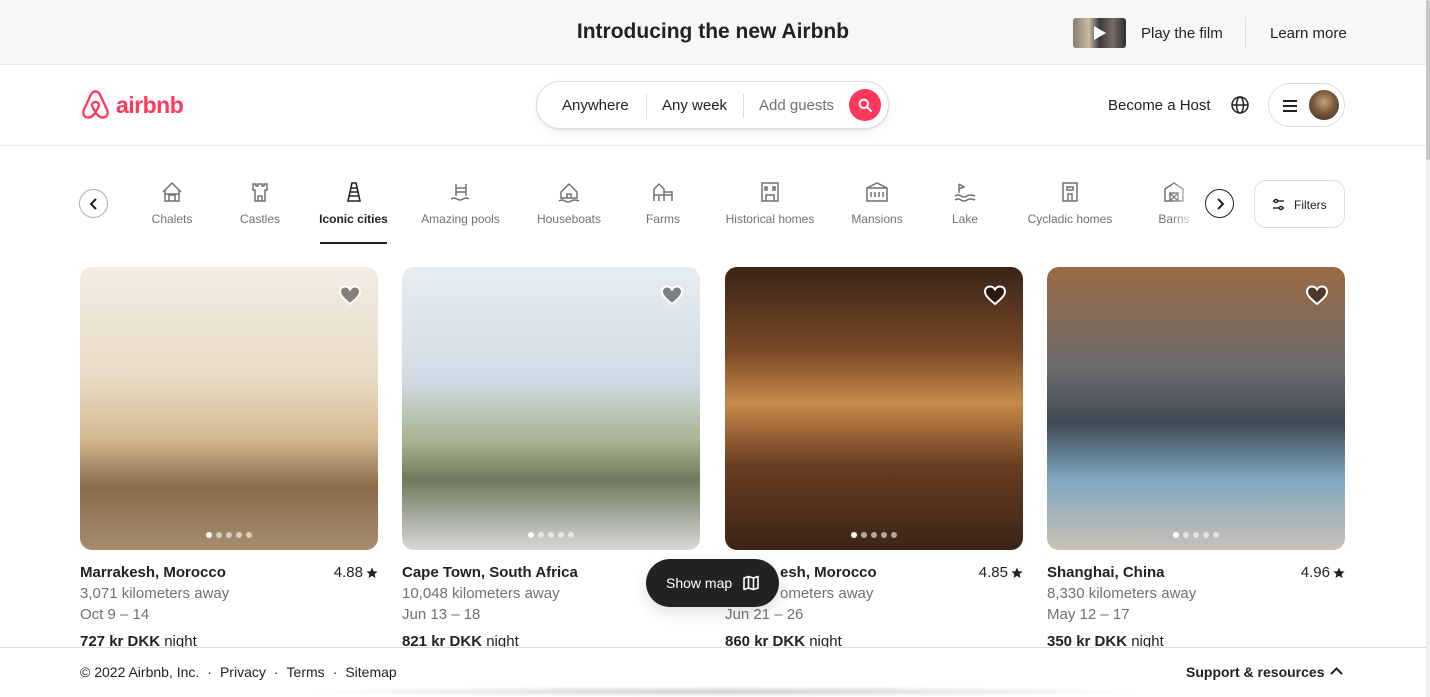 The width and height of the screenshot is (1430, 697). Describe the element at coordinates (1088, 614) in the screenshot. I see `listing-dates: May 12 – 17` at that location.